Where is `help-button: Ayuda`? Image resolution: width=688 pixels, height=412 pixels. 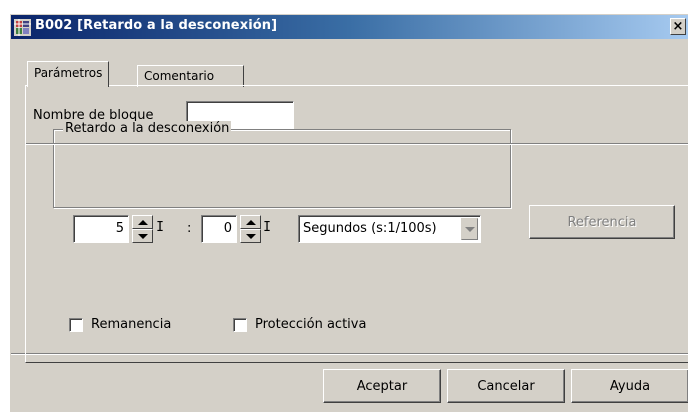
help-button: Ayuda is located at coordinates (629, 386).